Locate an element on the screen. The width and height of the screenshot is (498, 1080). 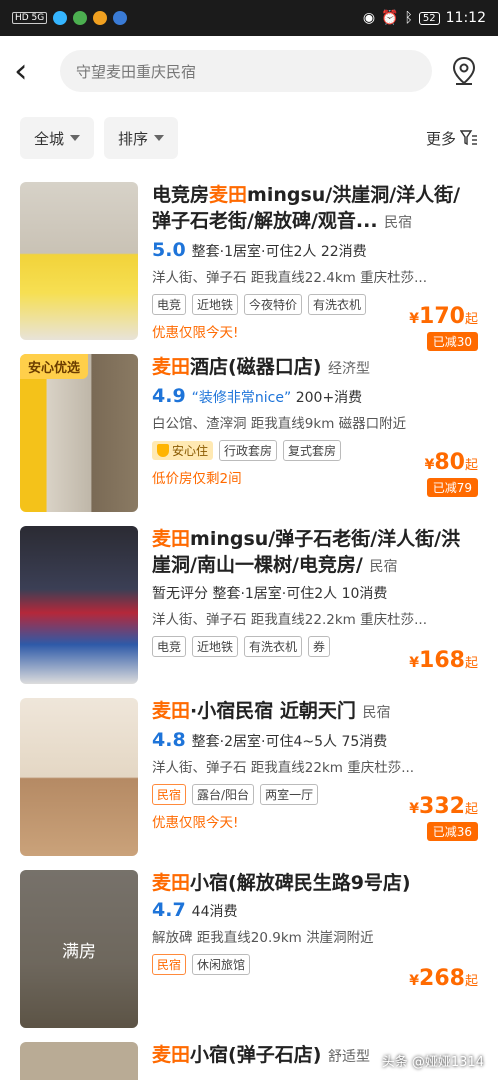
status-left: HD 5G is located at coordinates (70, 18).